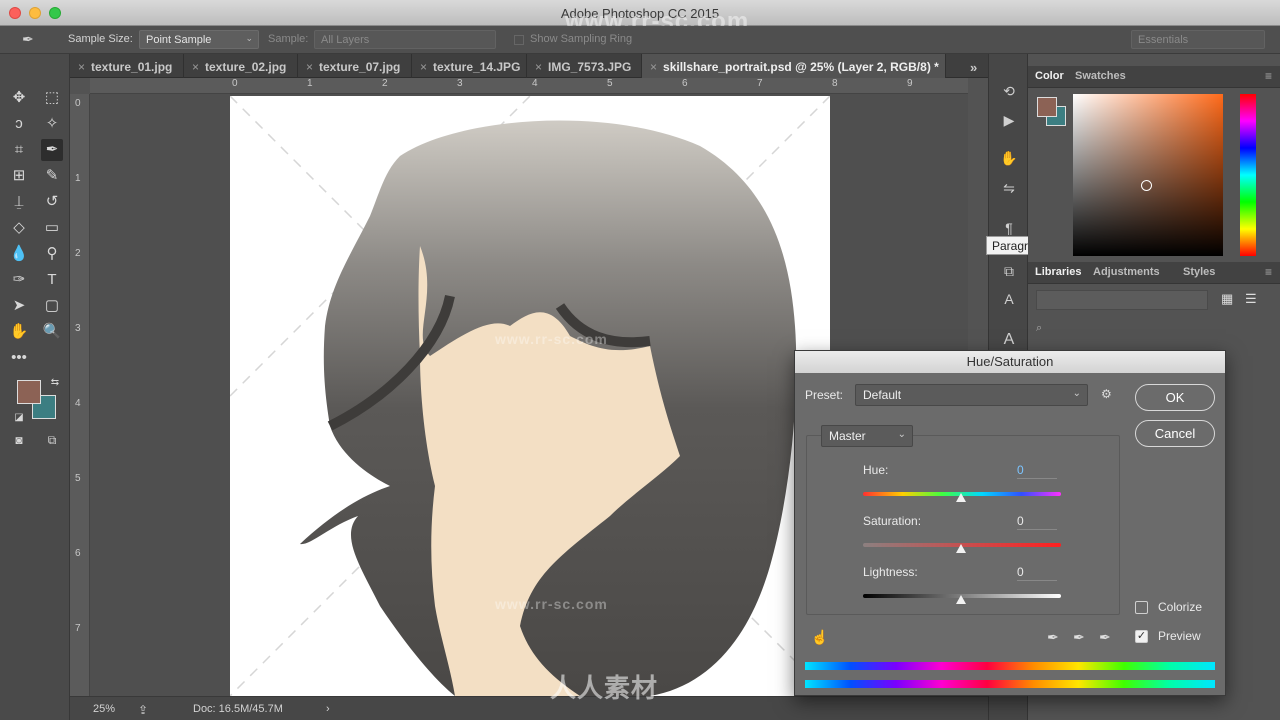  I want to click on history-icon: ⟲, so click(1009, 91).